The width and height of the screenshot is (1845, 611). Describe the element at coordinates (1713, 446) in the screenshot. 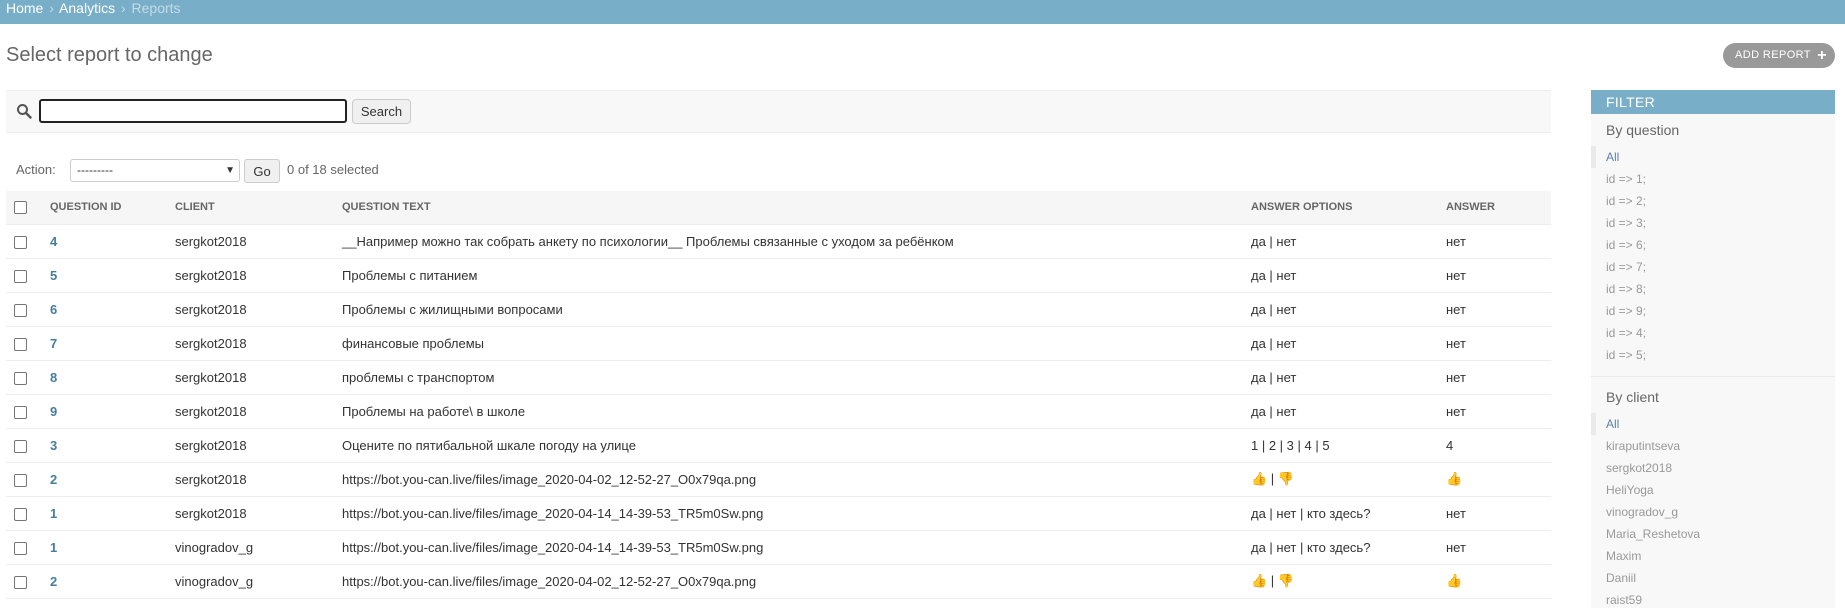

I see `filter-item: kiraputintseva` at that location.